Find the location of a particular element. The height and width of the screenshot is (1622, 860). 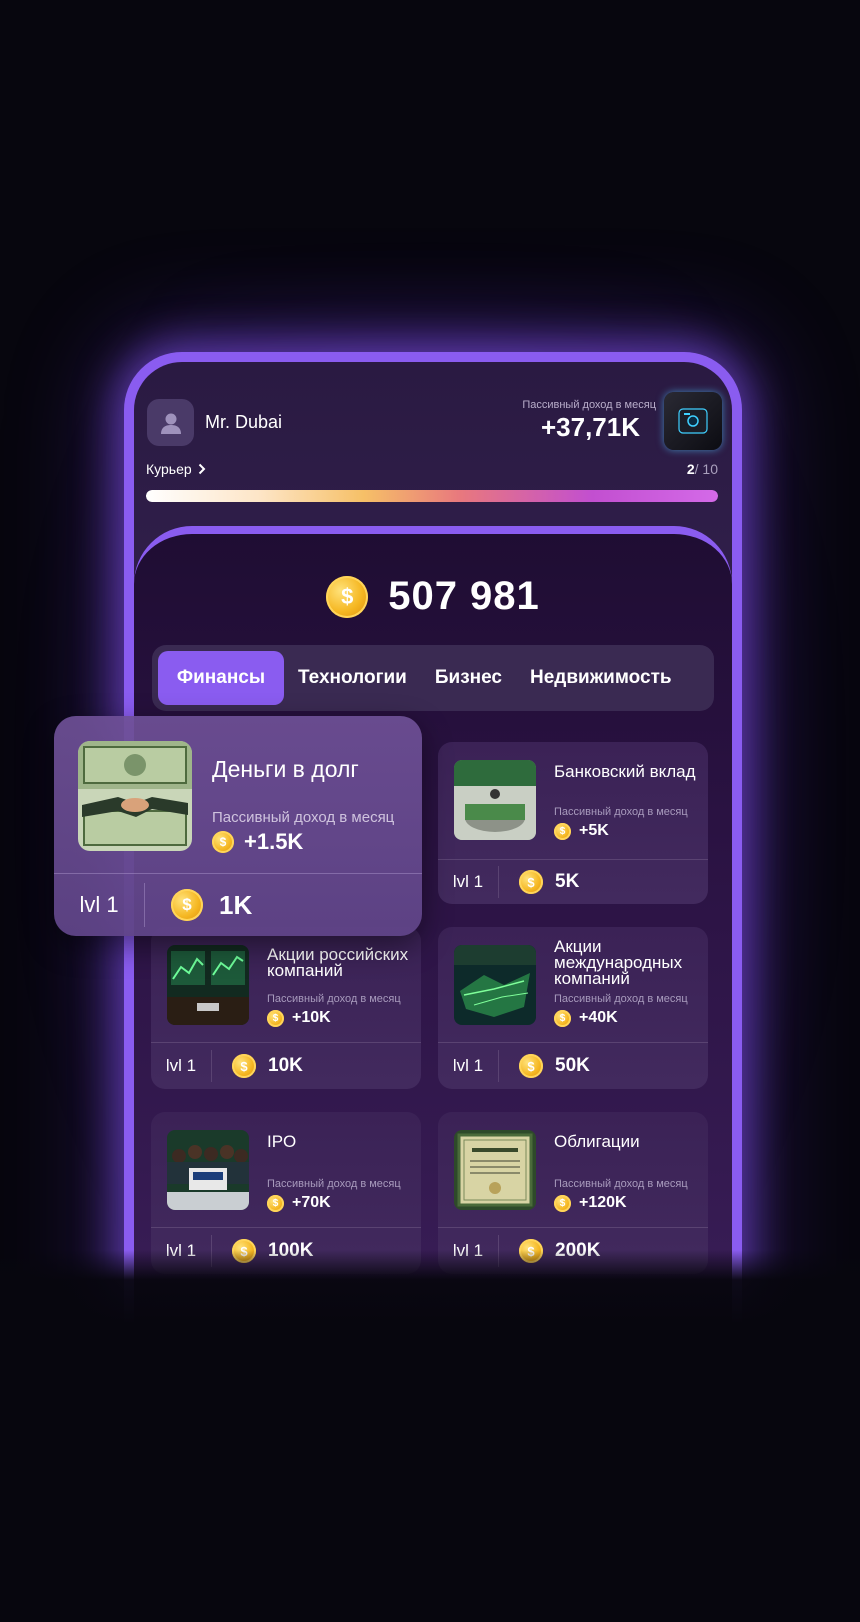

card-title: Облигации is located at coordinates (597, 1141).